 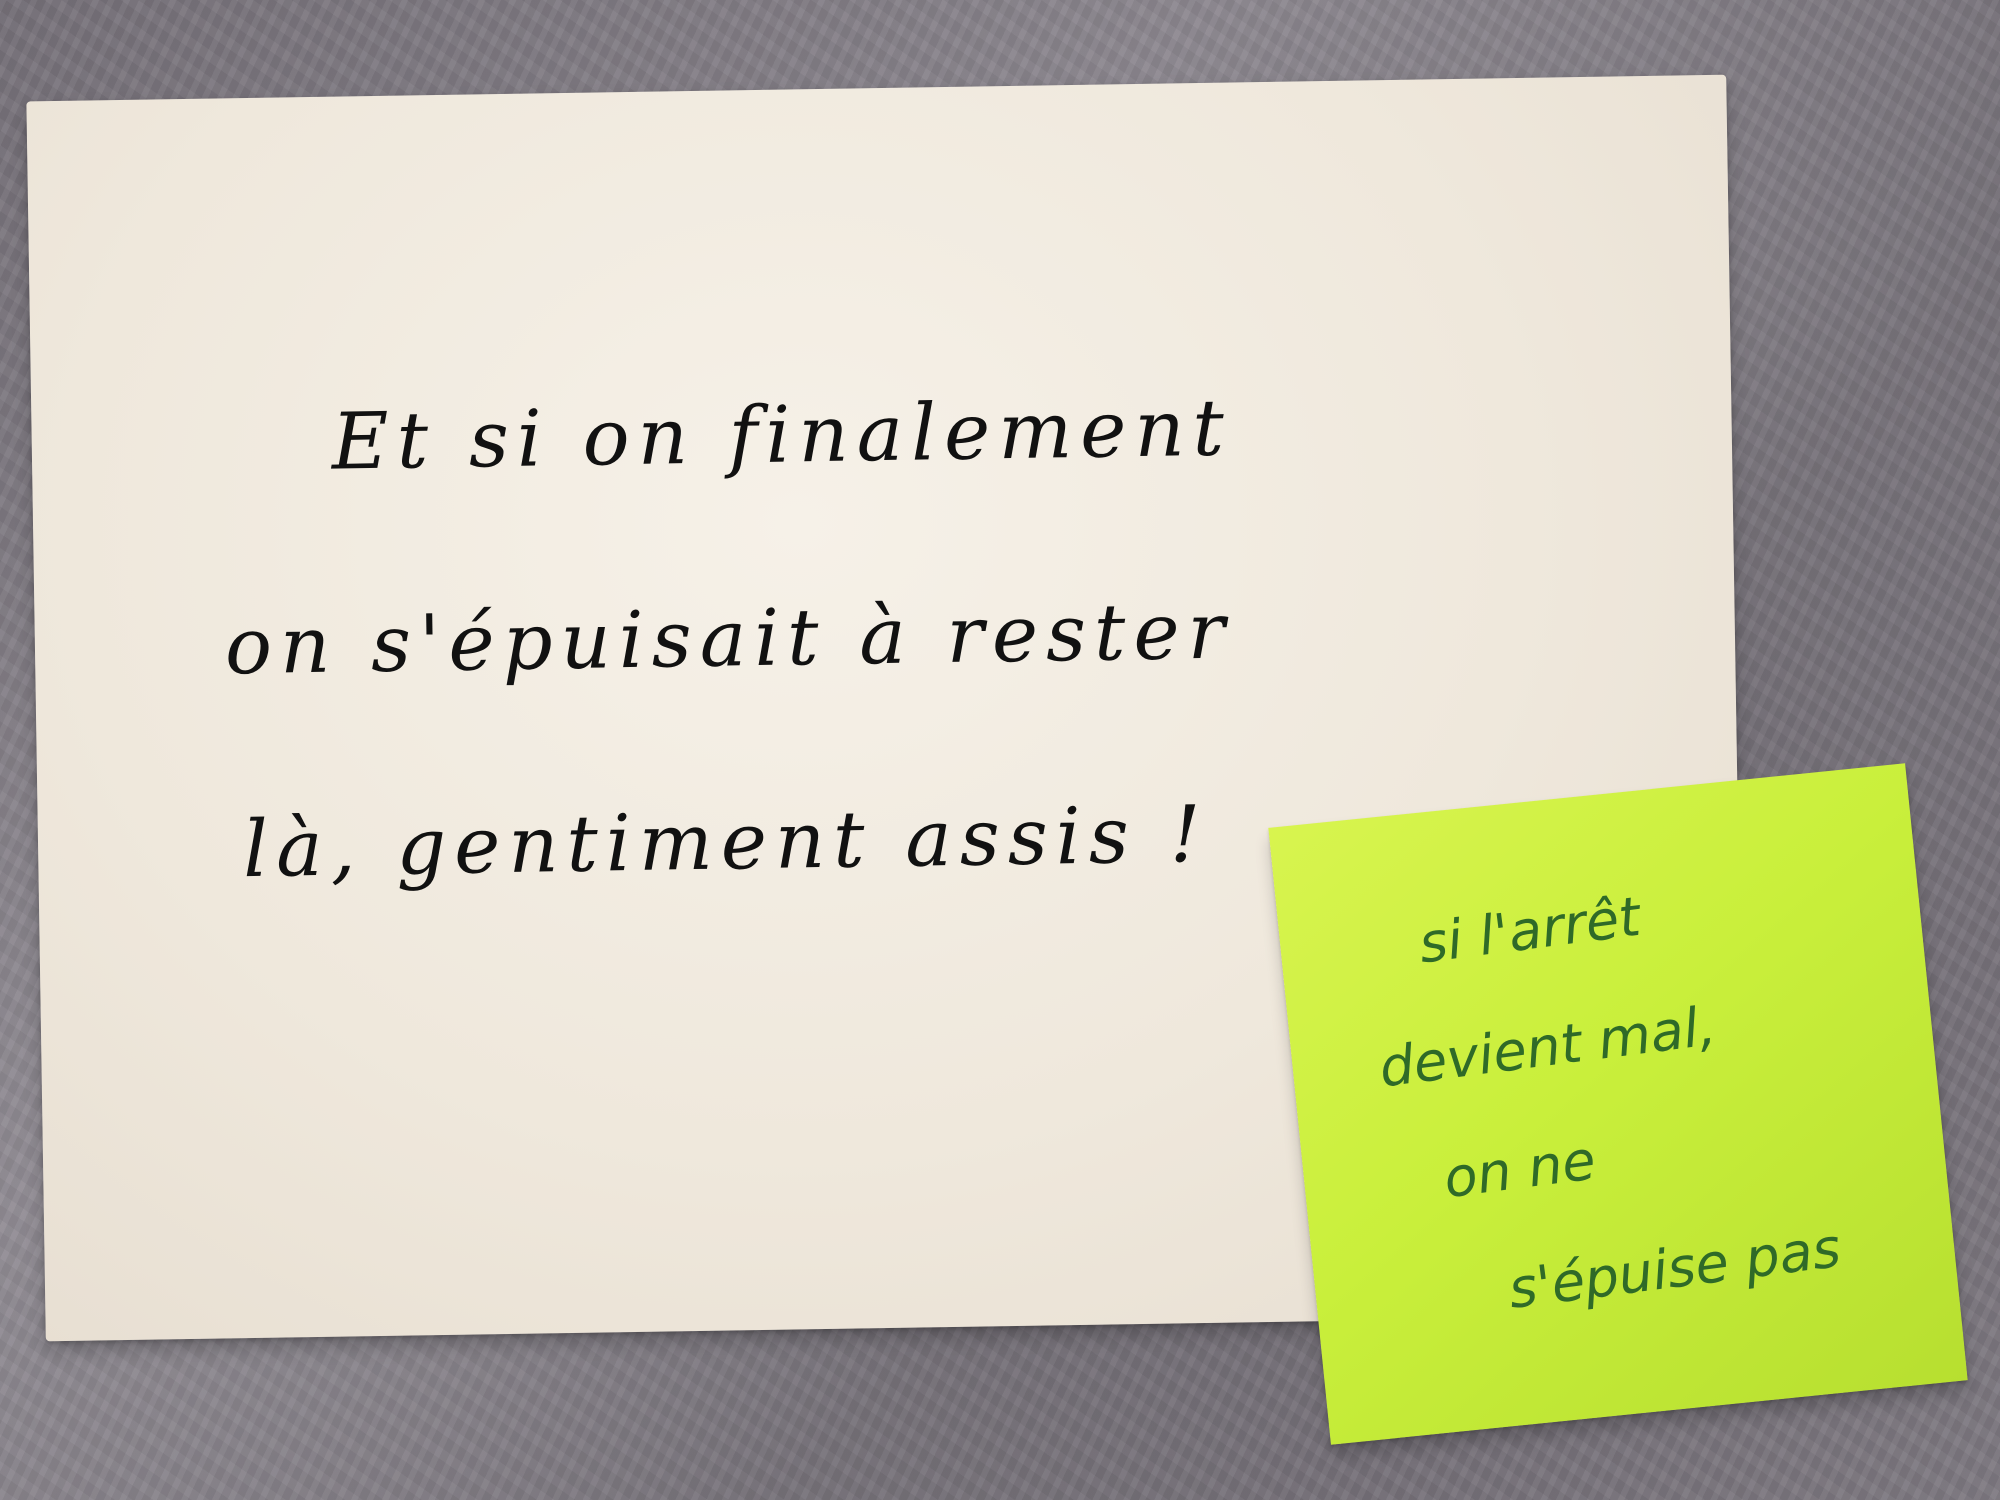 What do you see at coordinates (729, 639) in the screenshot?
I see `card-line-2: on s'épuisait à rester` at bounding box center [729, 639].